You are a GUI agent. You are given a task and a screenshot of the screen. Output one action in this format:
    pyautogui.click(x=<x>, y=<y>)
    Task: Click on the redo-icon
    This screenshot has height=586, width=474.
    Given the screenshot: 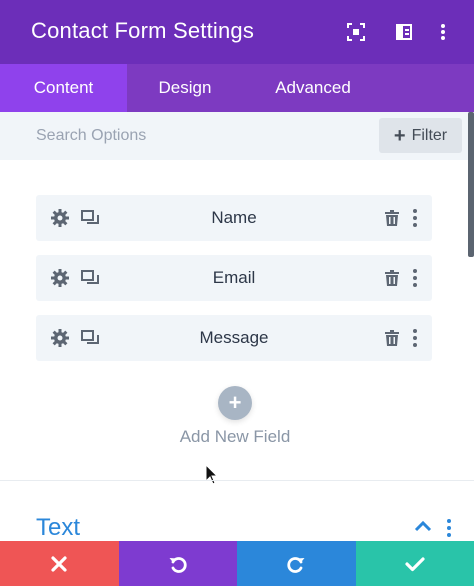 What is the action you would take?
    pyautogui.click(x=296, y=564)
    